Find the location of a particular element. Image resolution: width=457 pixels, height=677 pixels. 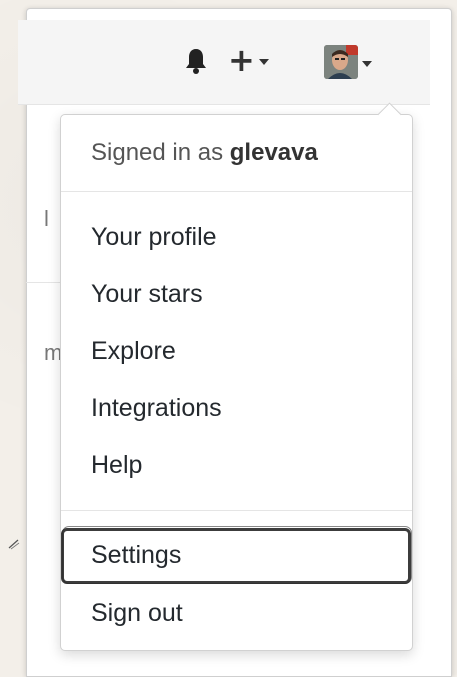

signed-in-header: Signed in as glevava is located at coordinates (204, 153).